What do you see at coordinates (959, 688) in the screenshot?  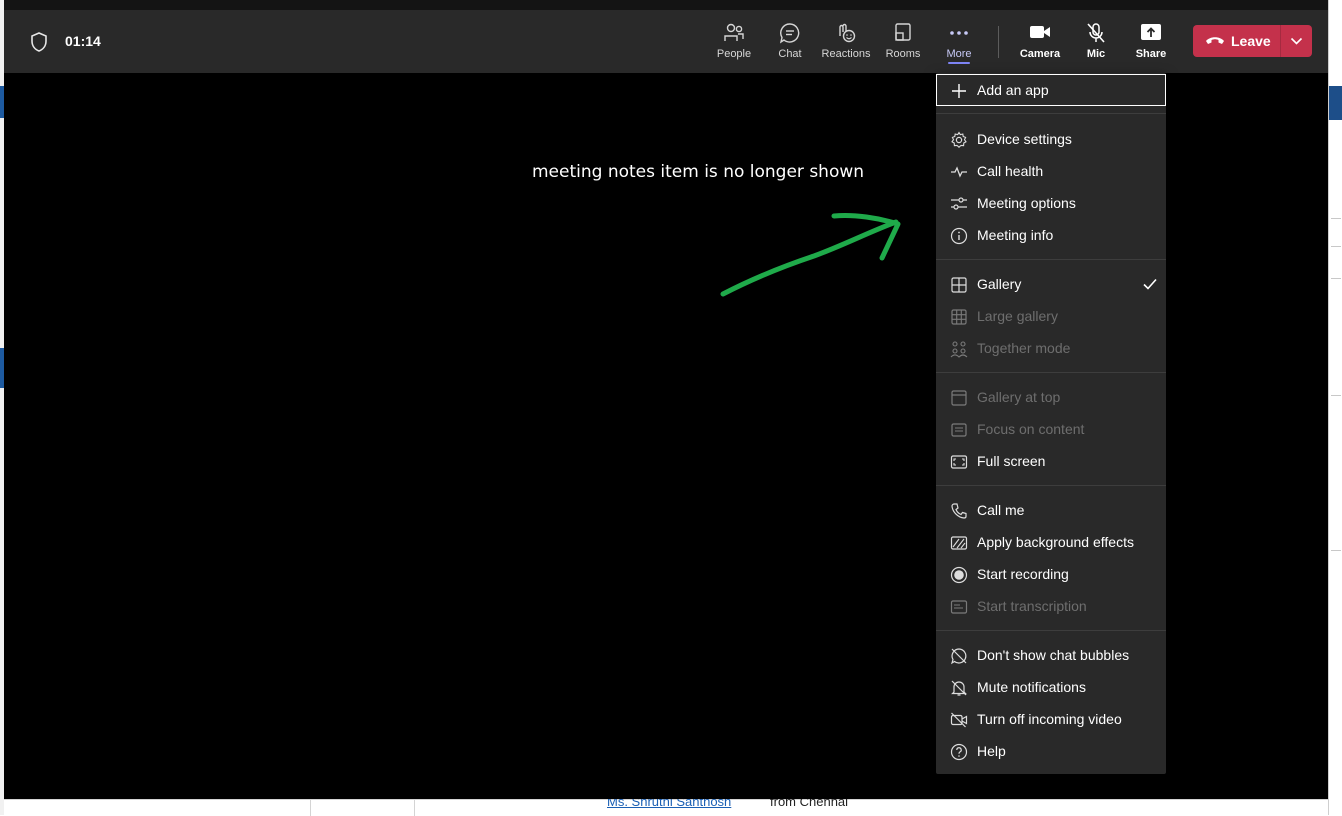 I see `bell-off-icon` at bounding box center [959, 688].